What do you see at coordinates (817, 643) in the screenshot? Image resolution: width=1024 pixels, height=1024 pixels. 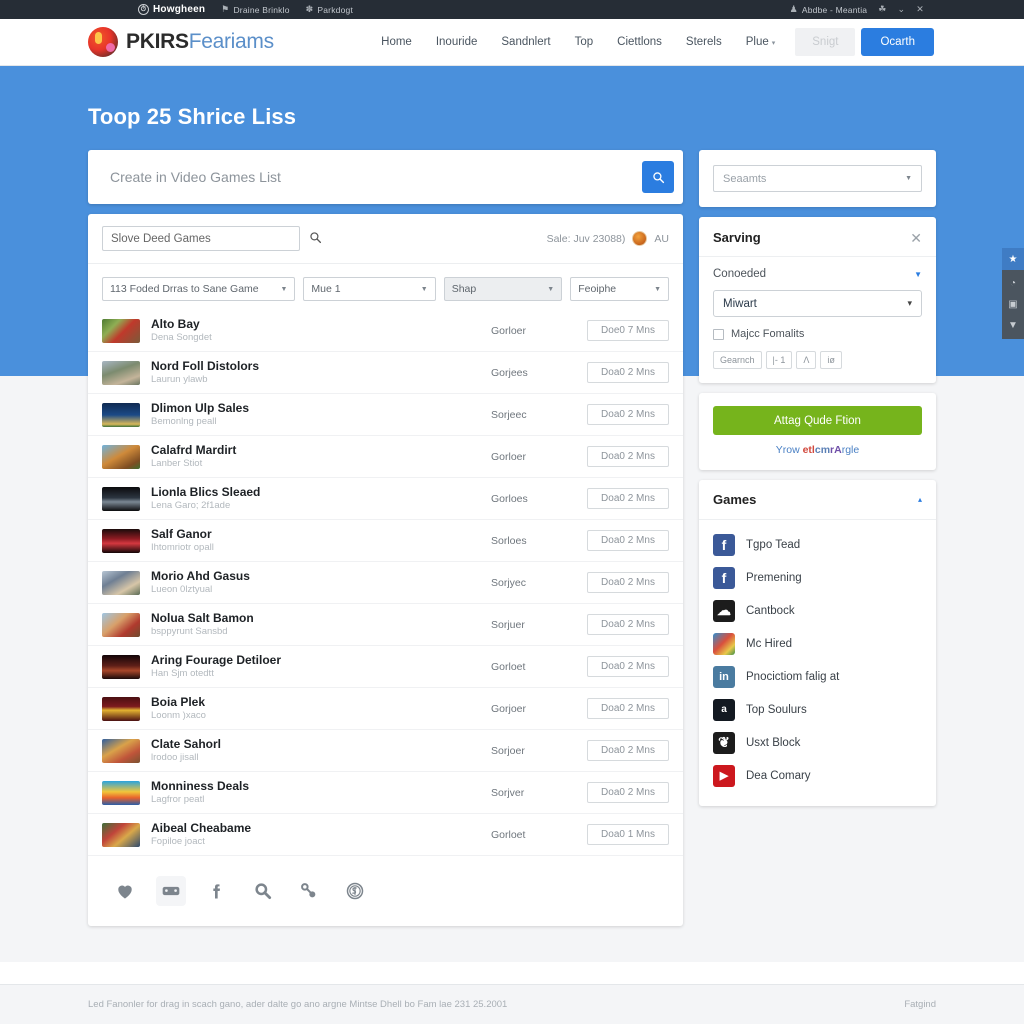 I see `list-item: Mc Hired` at bounding box center [817, 643].